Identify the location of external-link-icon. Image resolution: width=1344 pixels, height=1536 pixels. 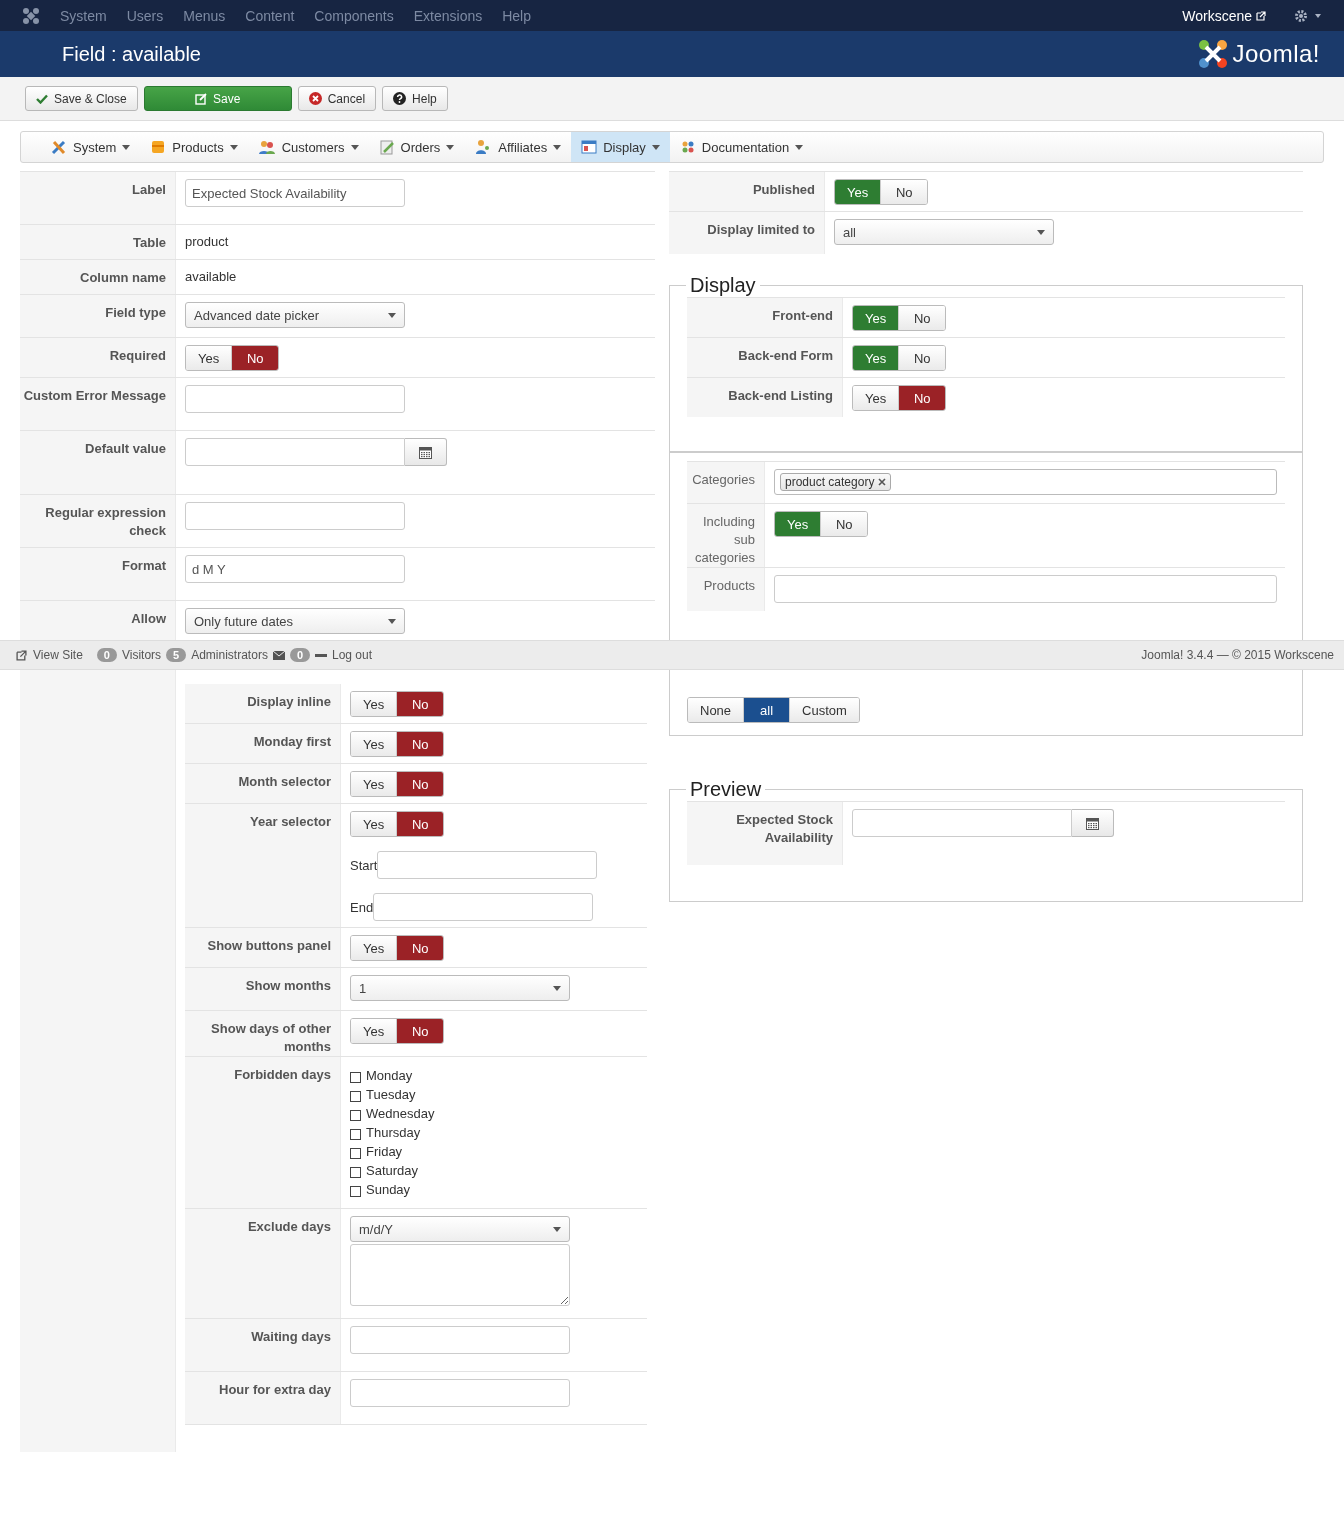
(21, 655).